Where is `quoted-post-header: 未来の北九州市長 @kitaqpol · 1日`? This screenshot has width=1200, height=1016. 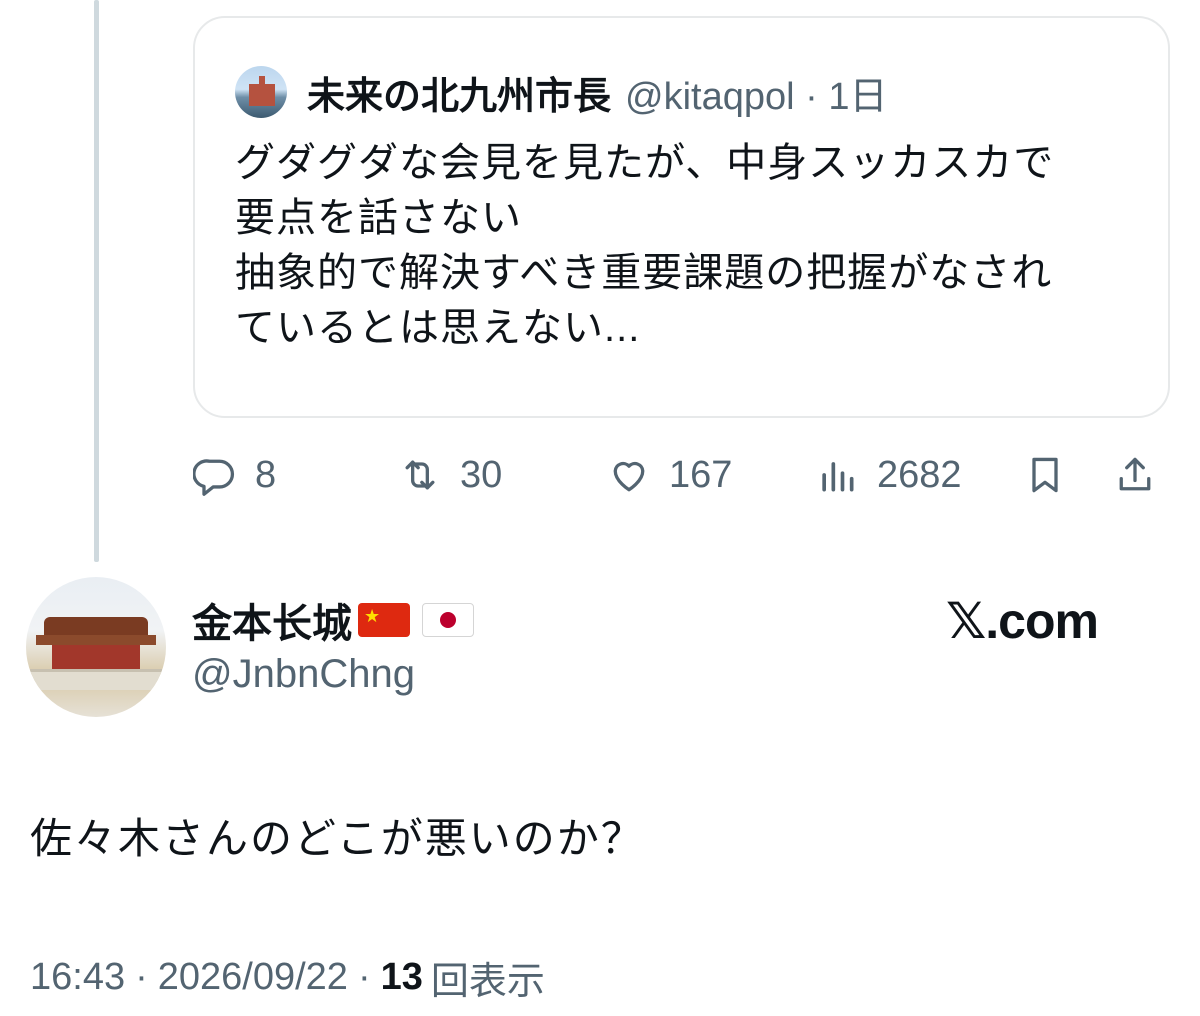 quoted-post-header: 未来の北九州市長 @kitaqpol · 1日 is located at coordinates (561, 92).